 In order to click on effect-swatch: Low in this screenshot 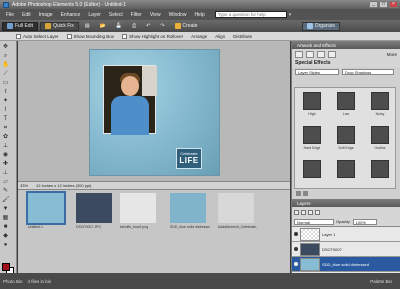, I will do `click(346, 105)`.